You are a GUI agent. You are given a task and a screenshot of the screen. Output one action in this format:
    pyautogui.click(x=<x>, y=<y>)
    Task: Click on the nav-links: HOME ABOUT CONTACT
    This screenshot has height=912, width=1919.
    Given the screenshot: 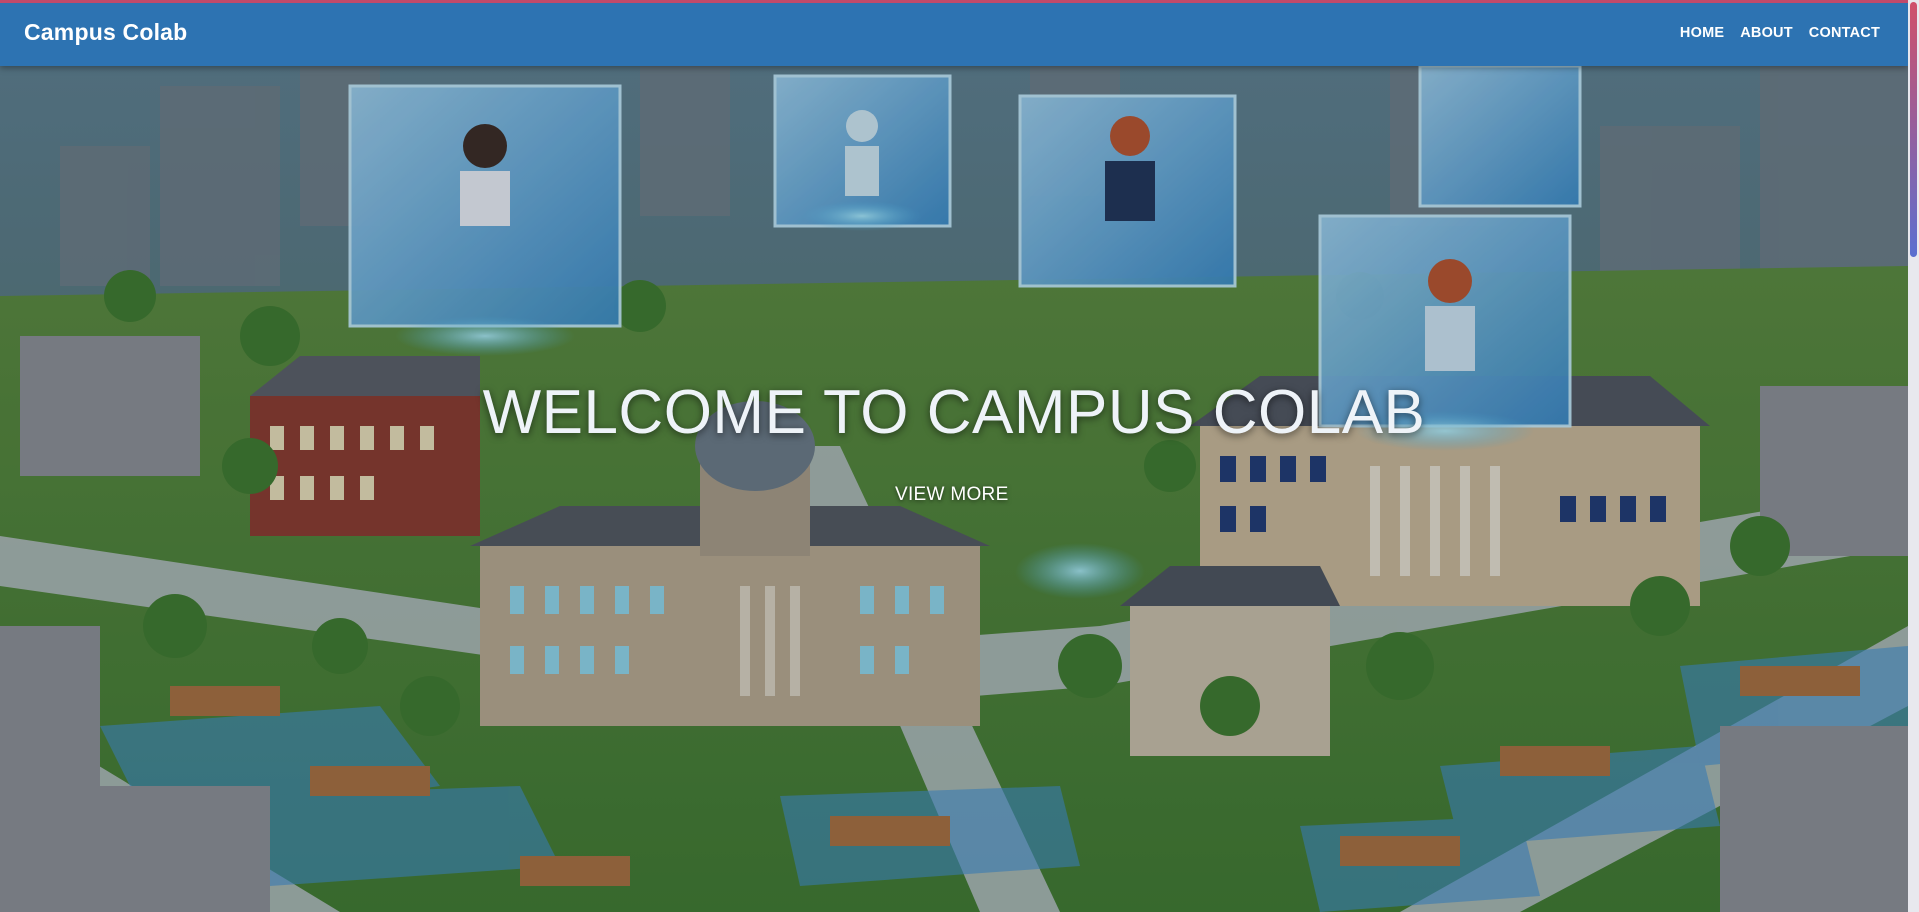 What is the action you would take?
    pyautogui.click(x=1780, y=33)
    